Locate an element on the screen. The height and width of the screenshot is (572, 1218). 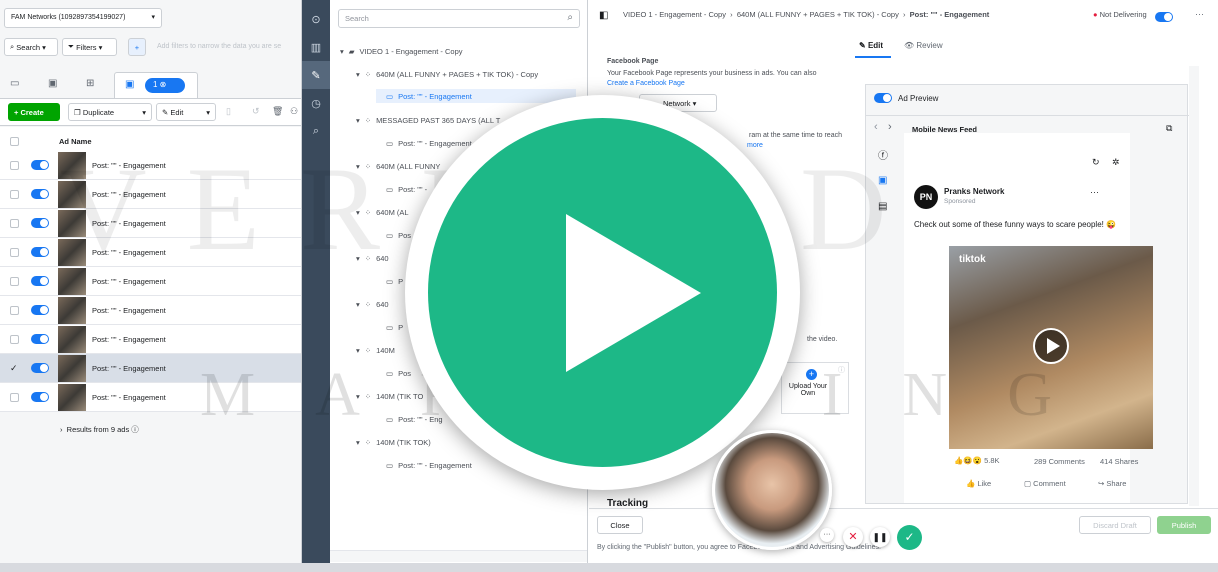
ad-icon: ▭ is located at coordinates (390, 327).